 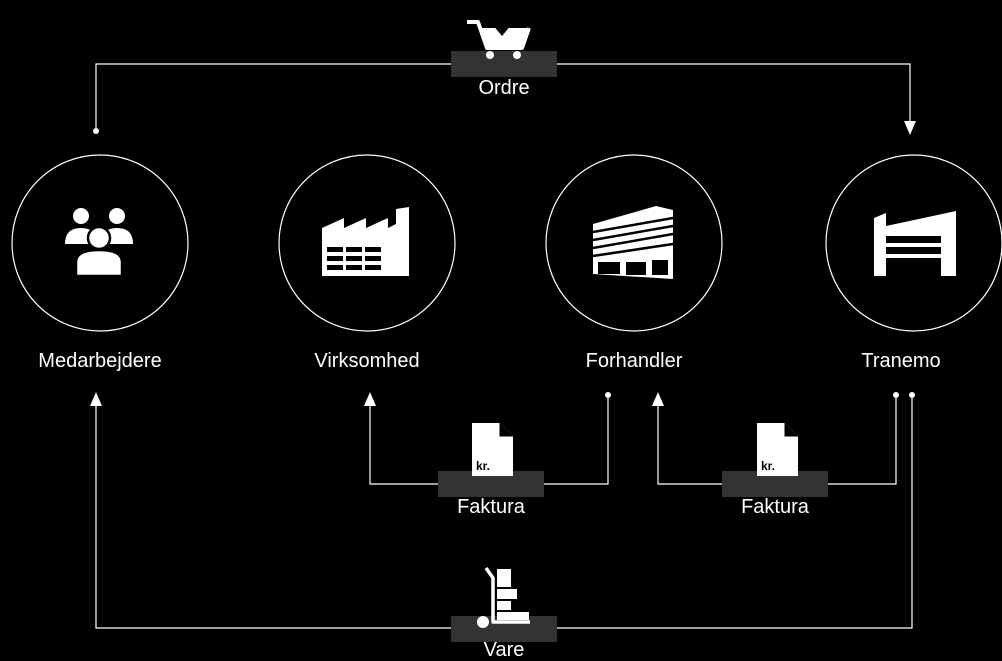 I want to click on node-label-forhandler: Forhandler, so click(x=634, y=361).